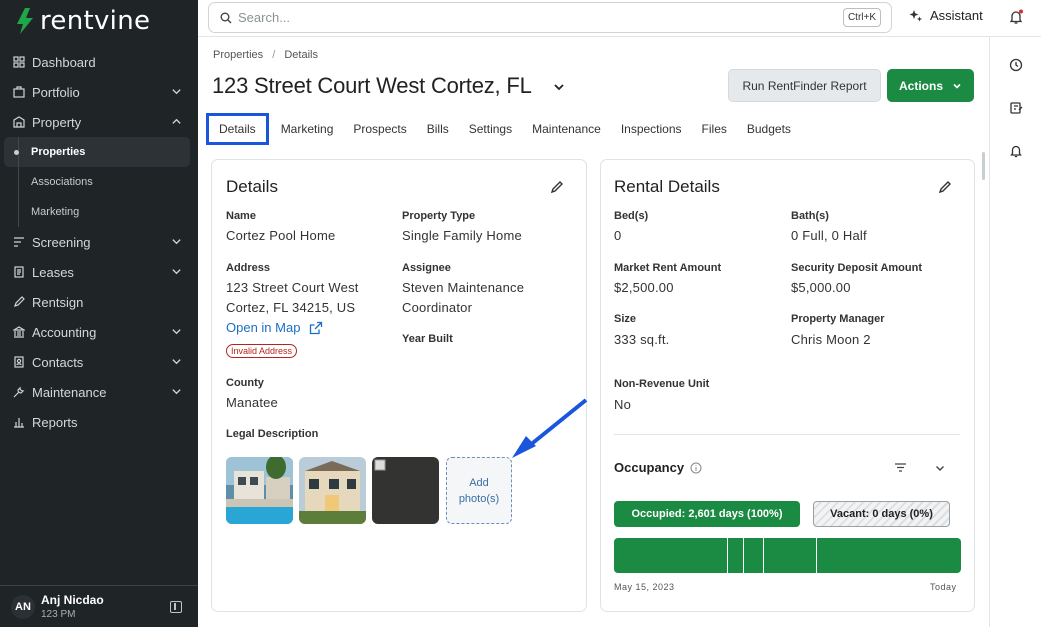  Describe the element at coordinates (316, 327) in the screenshot. I see `external-link-icon` at that location.